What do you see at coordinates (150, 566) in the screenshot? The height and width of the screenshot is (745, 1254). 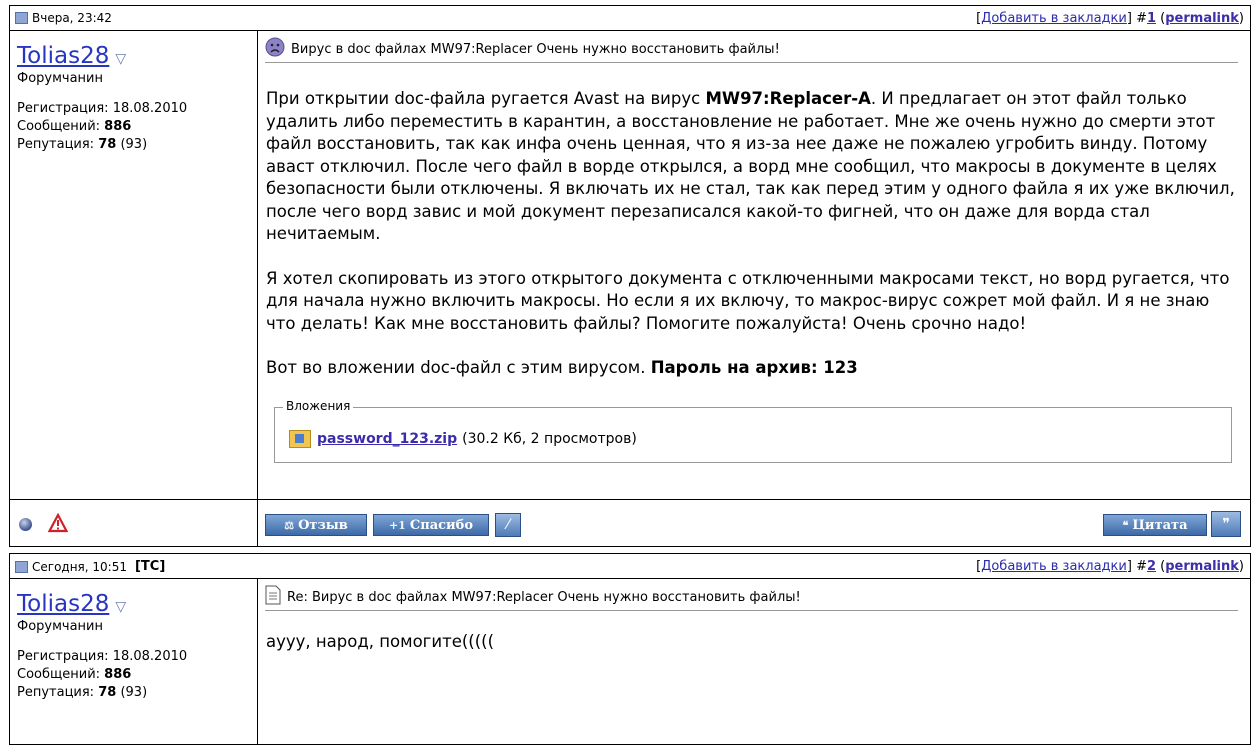 I see `topic-starter-badge: [ТС]` at bounding box center [150, 566].